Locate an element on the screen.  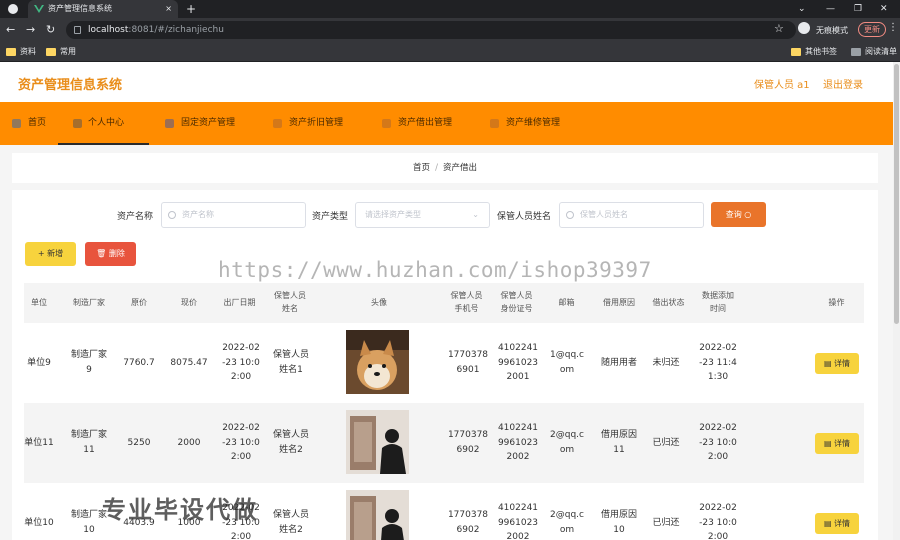
nav-item-lending: 资产借出管理 is located at coordinates (417, 123).